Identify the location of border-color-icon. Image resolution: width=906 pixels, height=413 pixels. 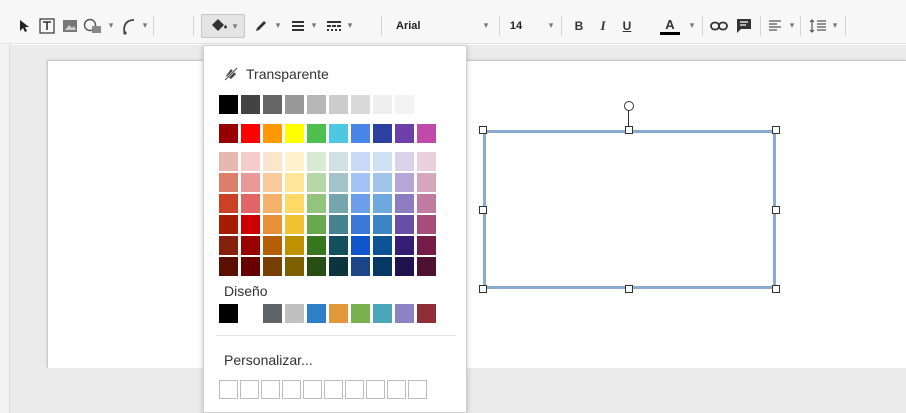
(261, 26).